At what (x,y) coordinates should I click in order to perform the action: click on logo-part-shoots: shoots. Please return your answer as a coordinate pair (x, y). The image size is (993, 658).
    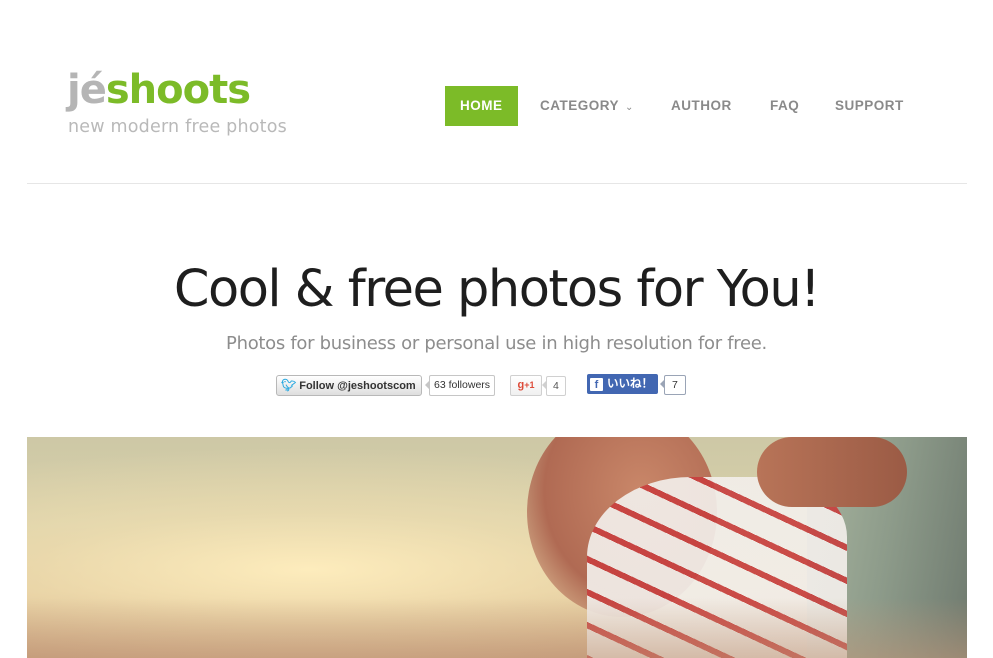
    Looking at the image, I should click on (178, 90).